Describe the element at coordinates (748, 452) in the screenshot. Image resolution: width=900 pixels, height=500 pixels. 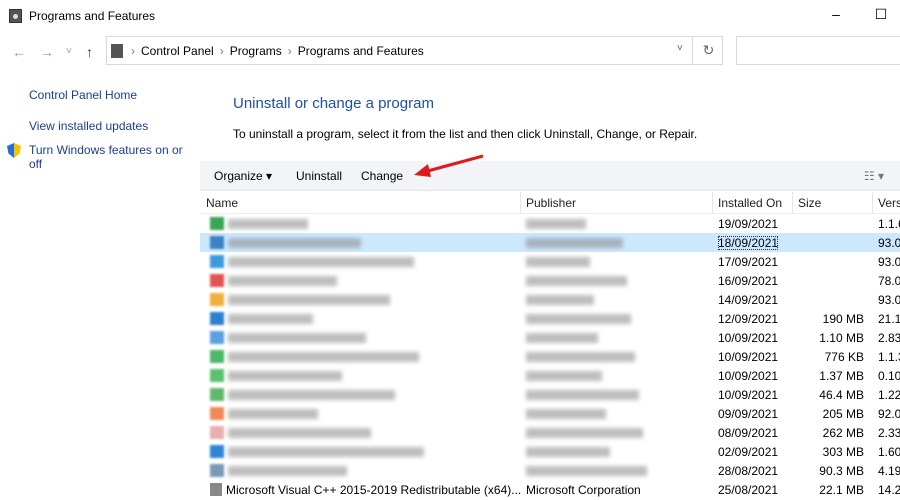
I see `installed-on: 02/09/2021` at that location.